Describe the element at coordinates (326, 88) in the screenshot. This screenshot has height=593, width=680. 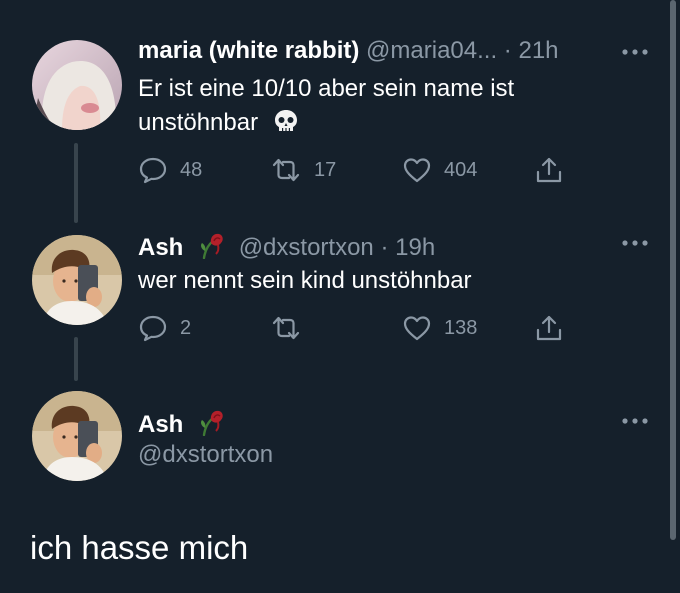
I see `tweet-text-line: Er ist eine 10/10 aber sein name ist` at that location.